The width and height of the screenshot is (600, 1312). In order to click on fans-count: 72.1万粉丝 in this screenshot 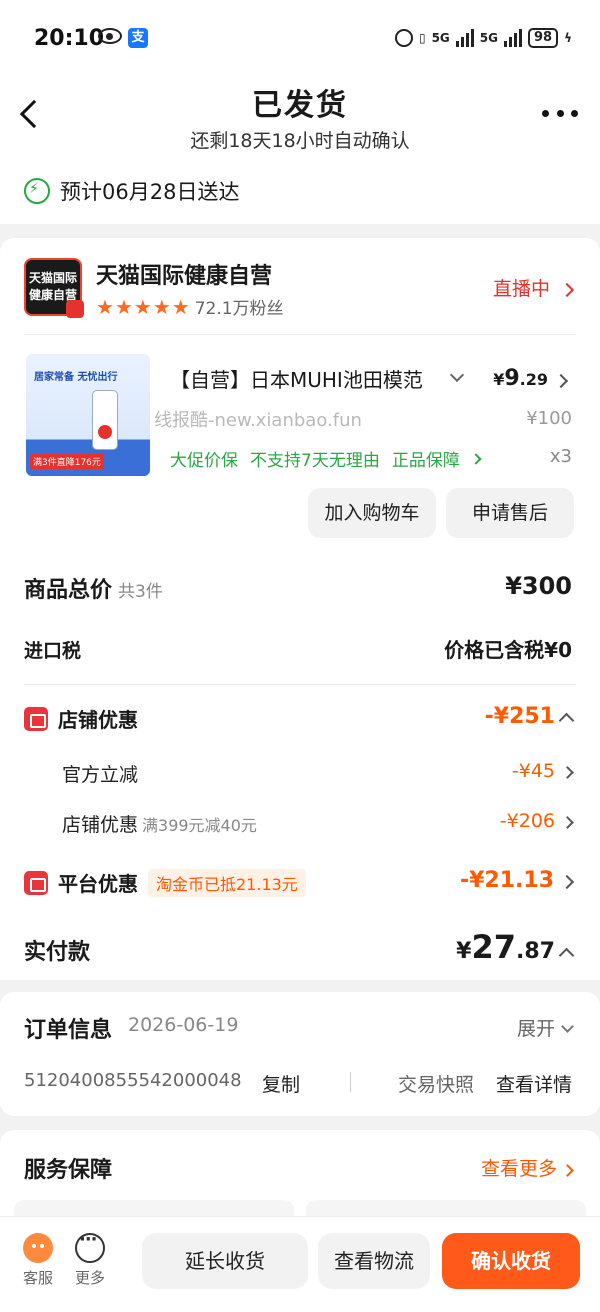, I will do `click(239, 309)`.